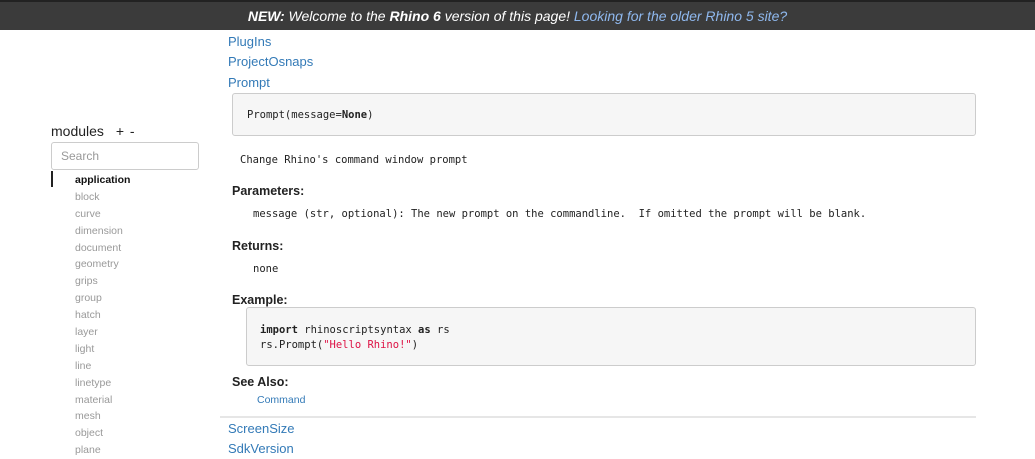 The height and width of the screenshot is (459, 1035). I want to click on code-keyword-import: import, so click(279, 330).